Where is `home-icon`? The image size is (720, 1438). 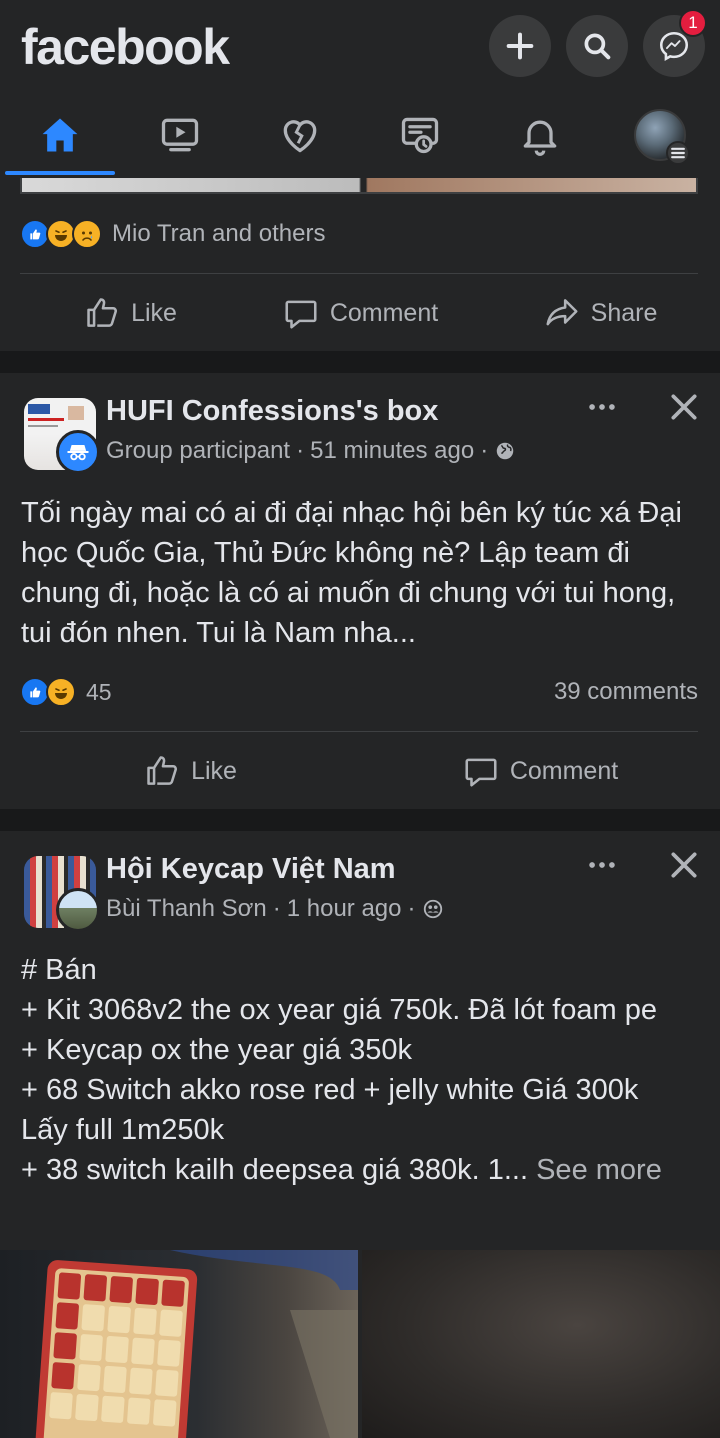 home-icon is located at coordinates (60, 135).